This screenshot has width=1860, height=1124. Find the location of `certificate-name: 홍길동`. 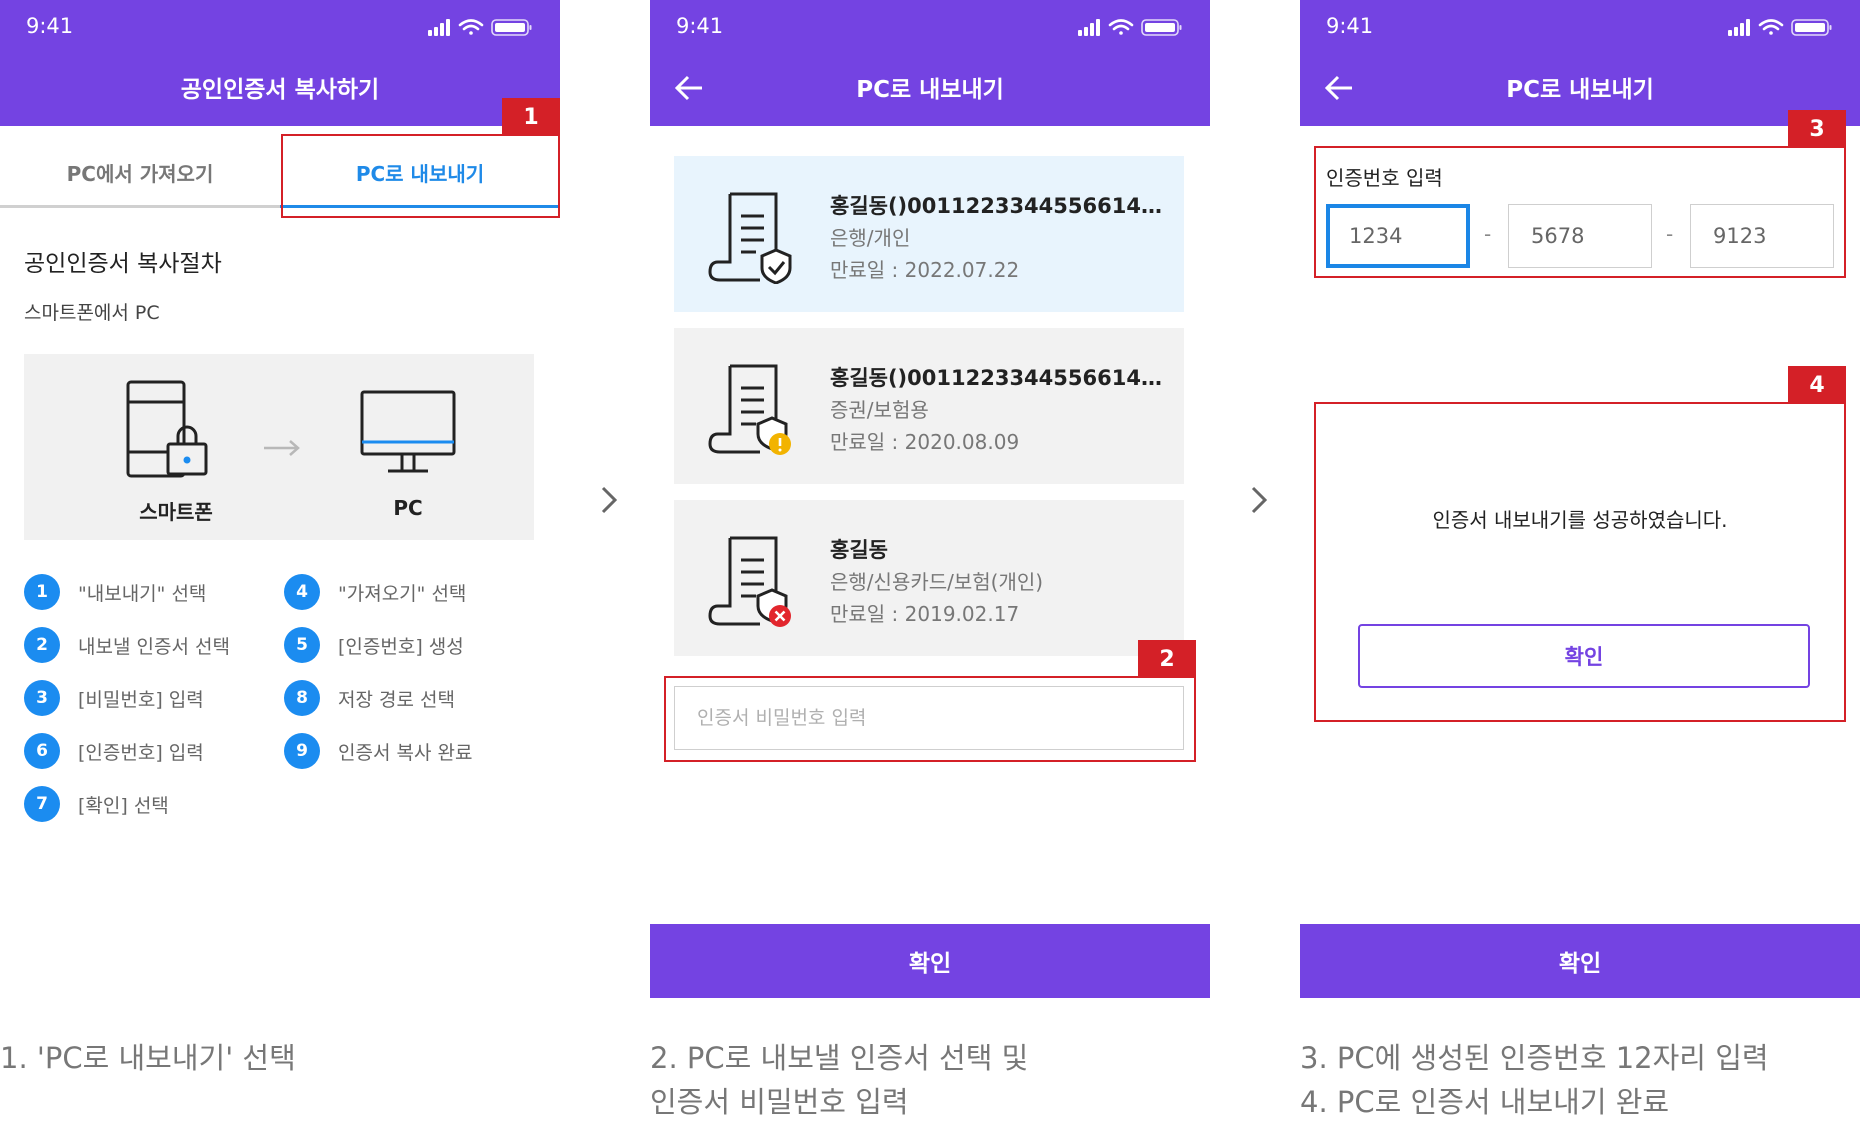

certificate-name: 홍길동 is located at coordinates (859, 550).